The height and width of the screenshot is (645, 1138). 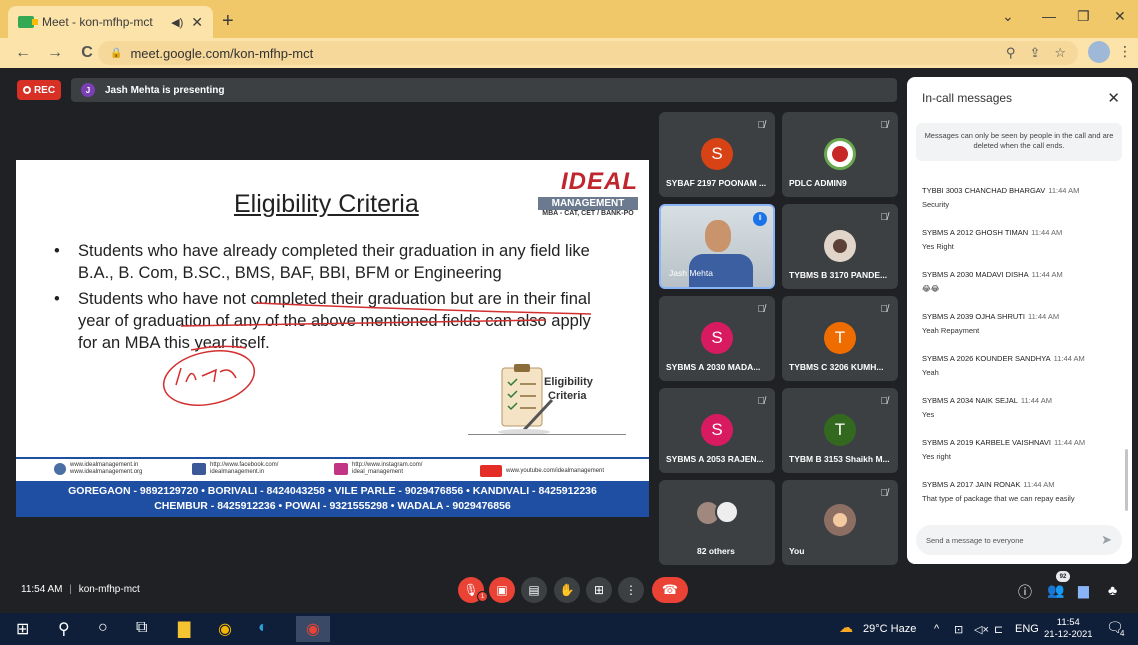 I want to click on close-window-button: ✕, so click(x=1120, y=16).